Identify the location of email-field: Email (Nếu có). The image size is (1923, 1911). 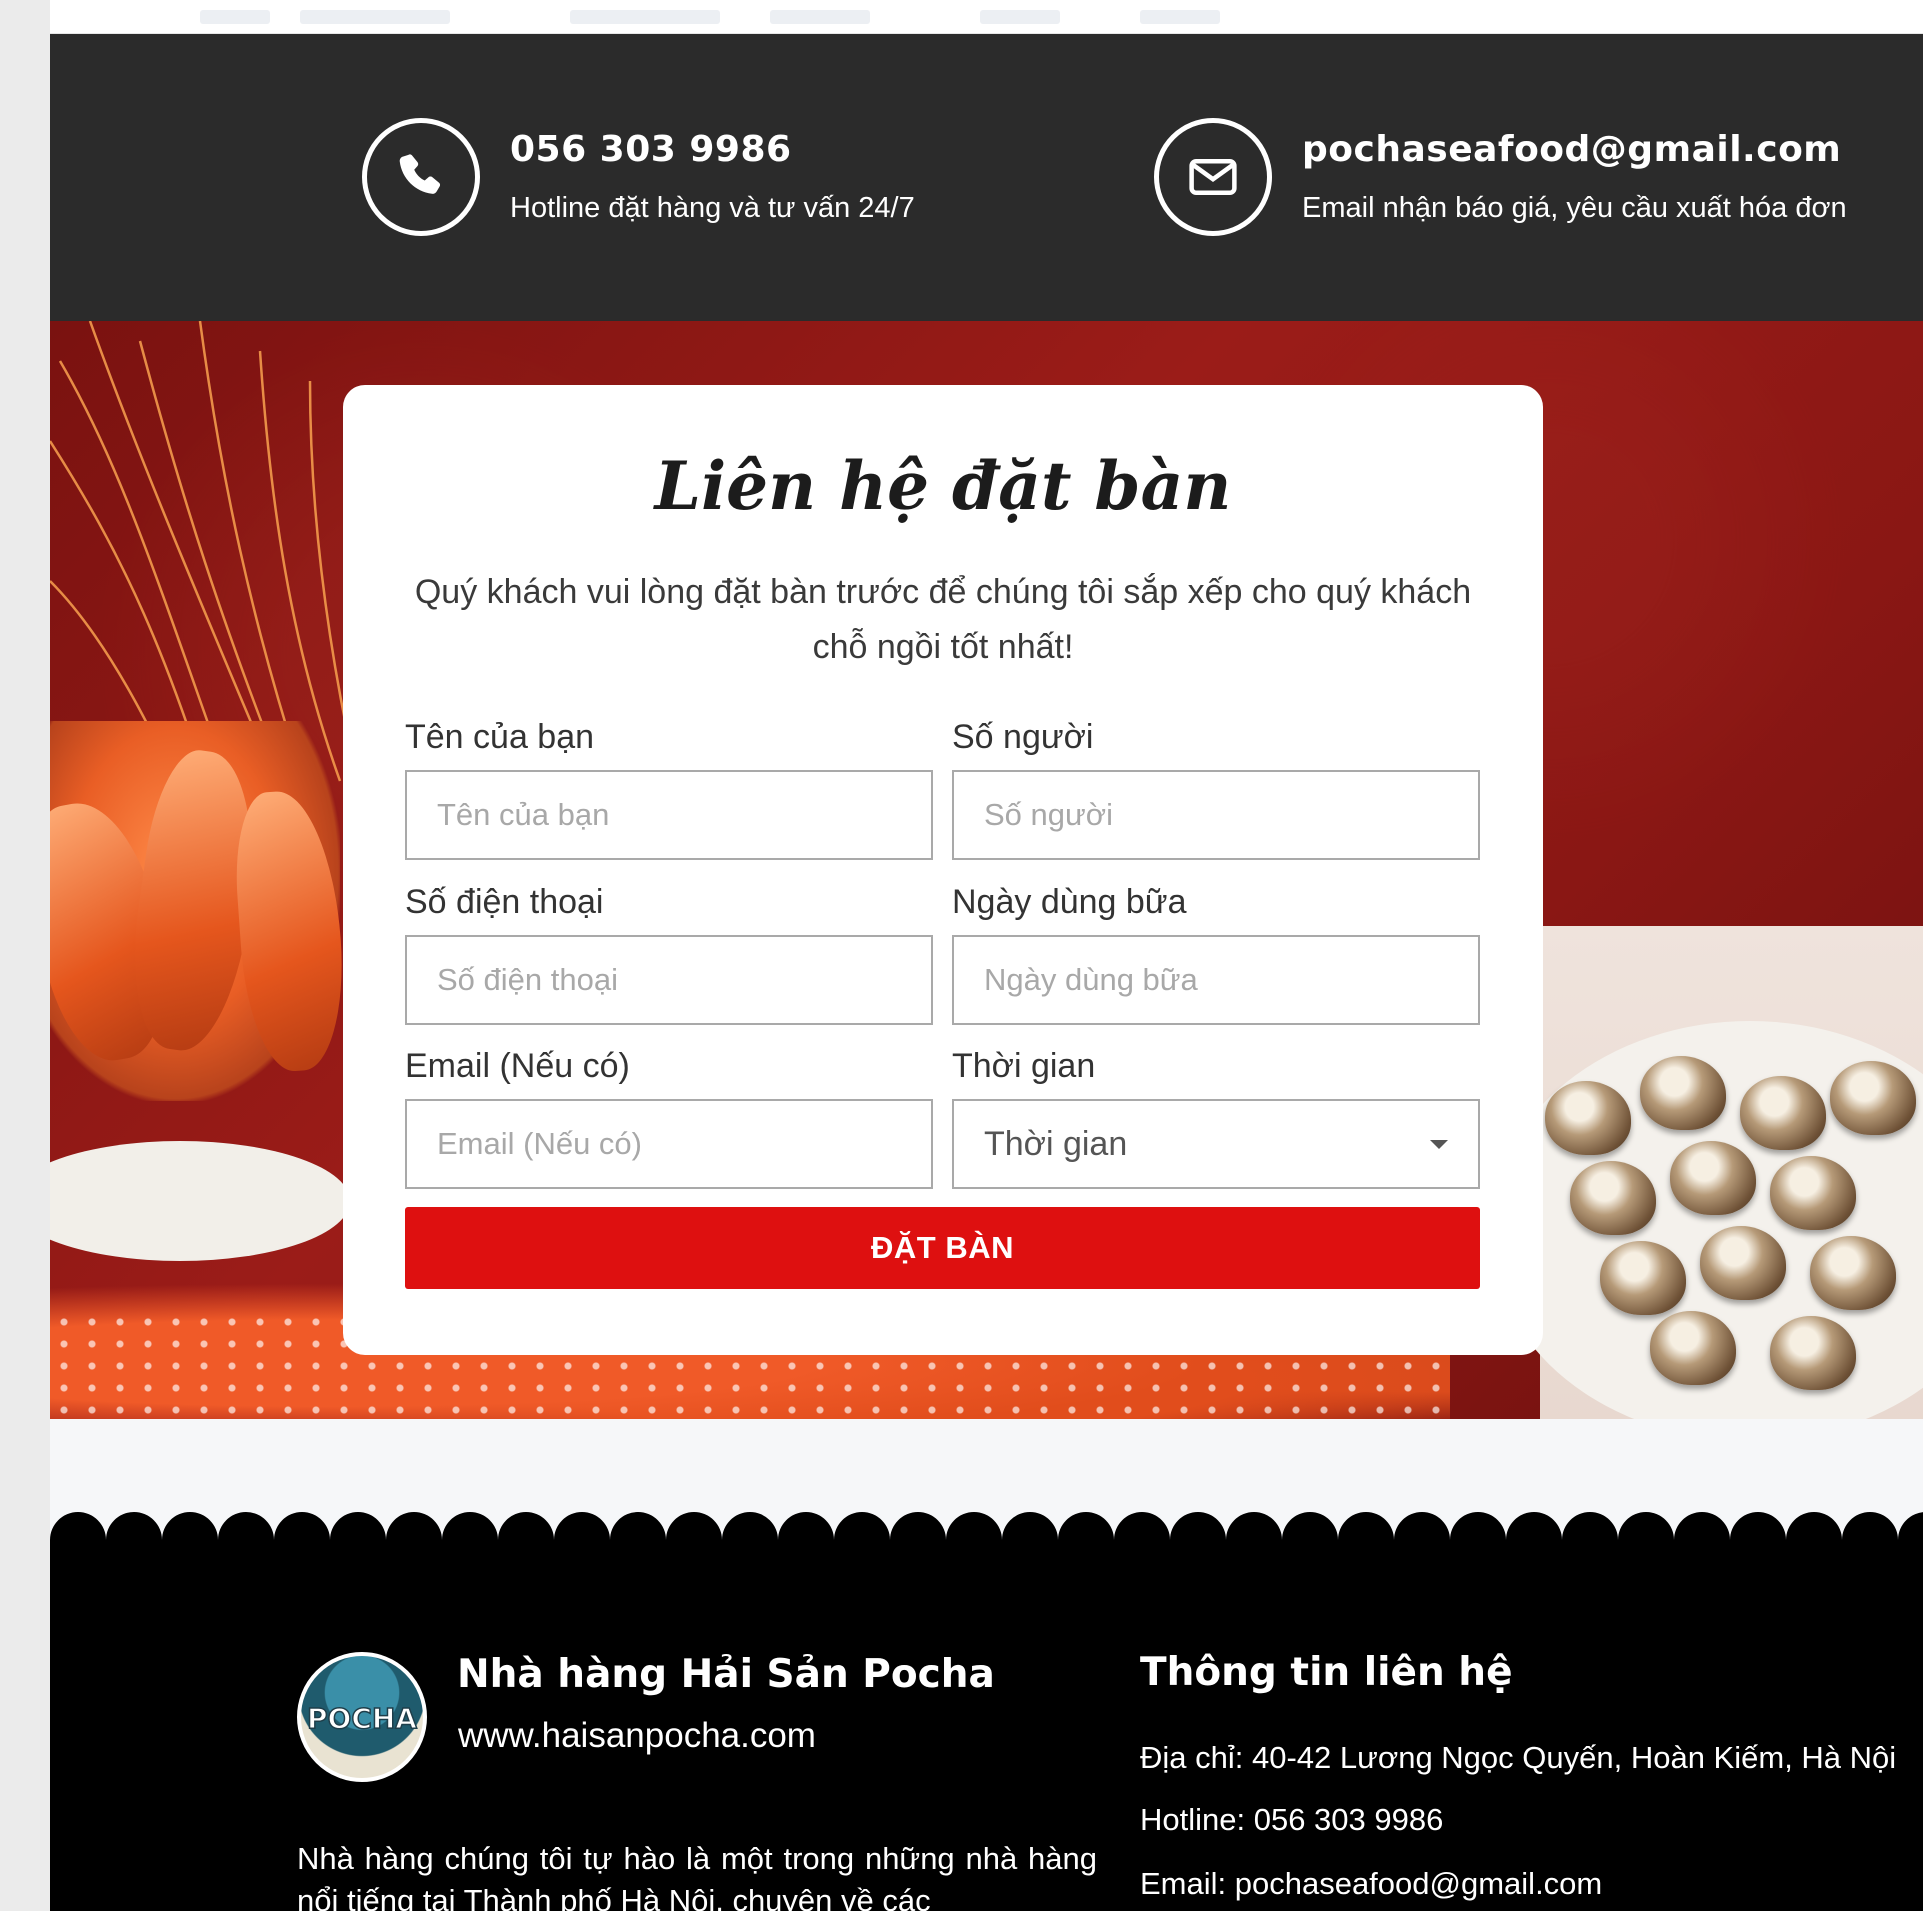
(669, 1118).